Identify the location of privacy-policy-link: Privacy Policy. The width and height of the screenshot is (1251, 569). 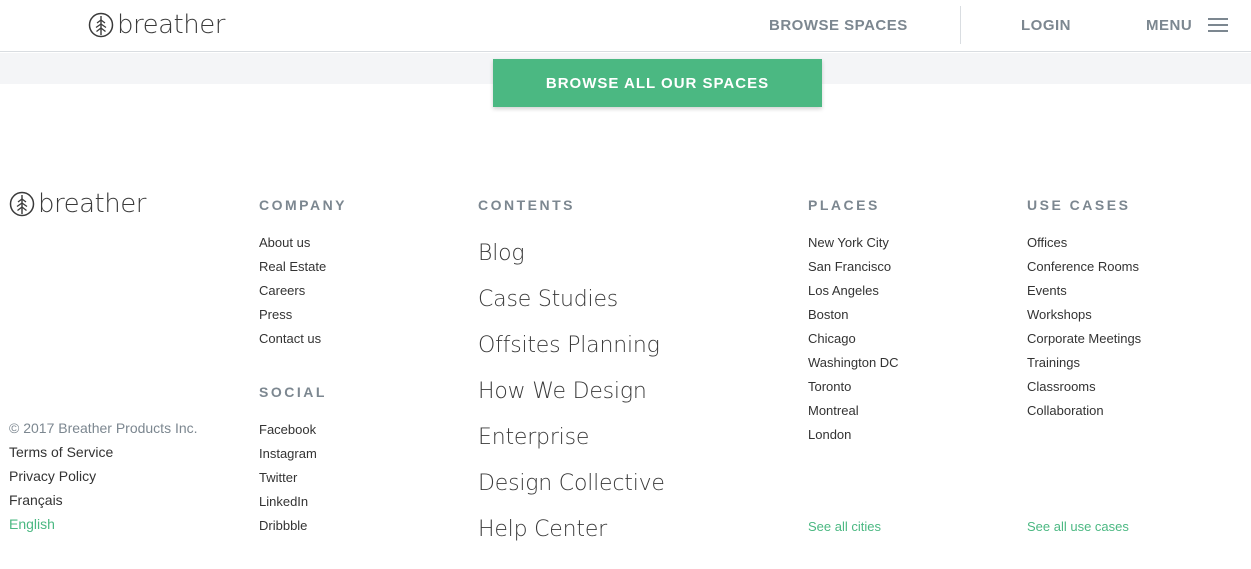
(52, 476).